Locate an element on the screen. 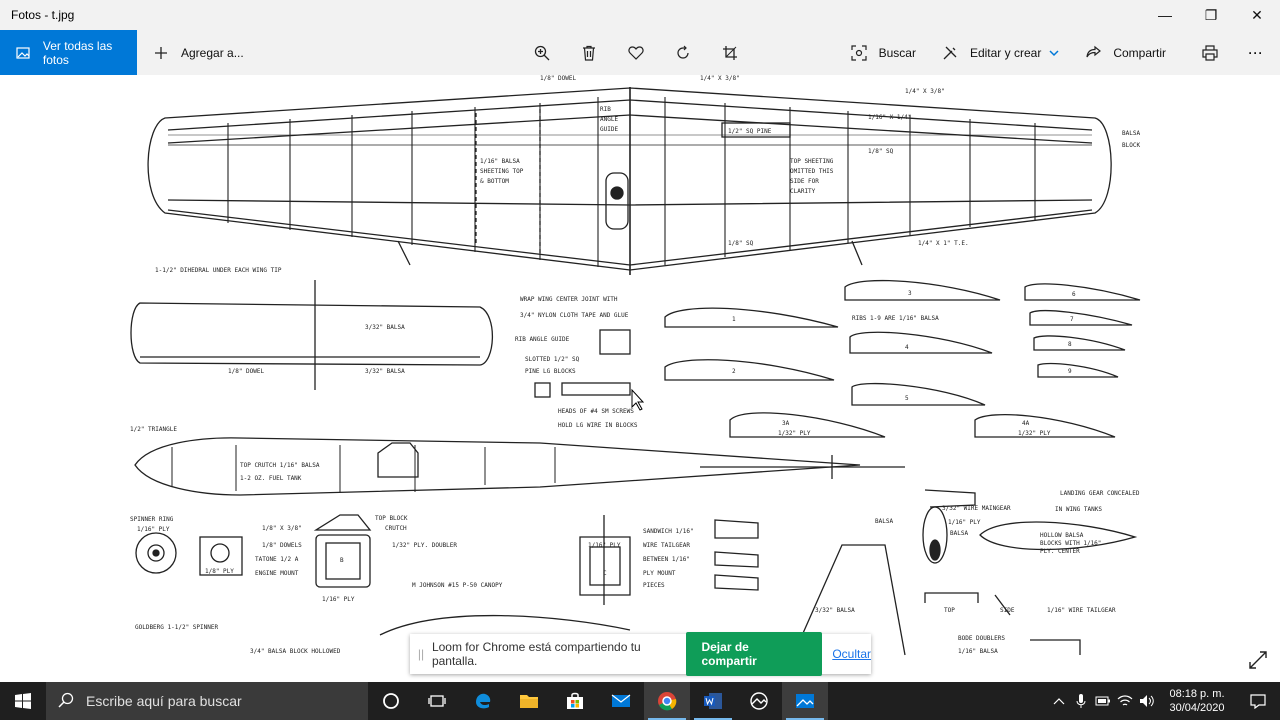  chrome-icon is located at coordinates (667, 701).